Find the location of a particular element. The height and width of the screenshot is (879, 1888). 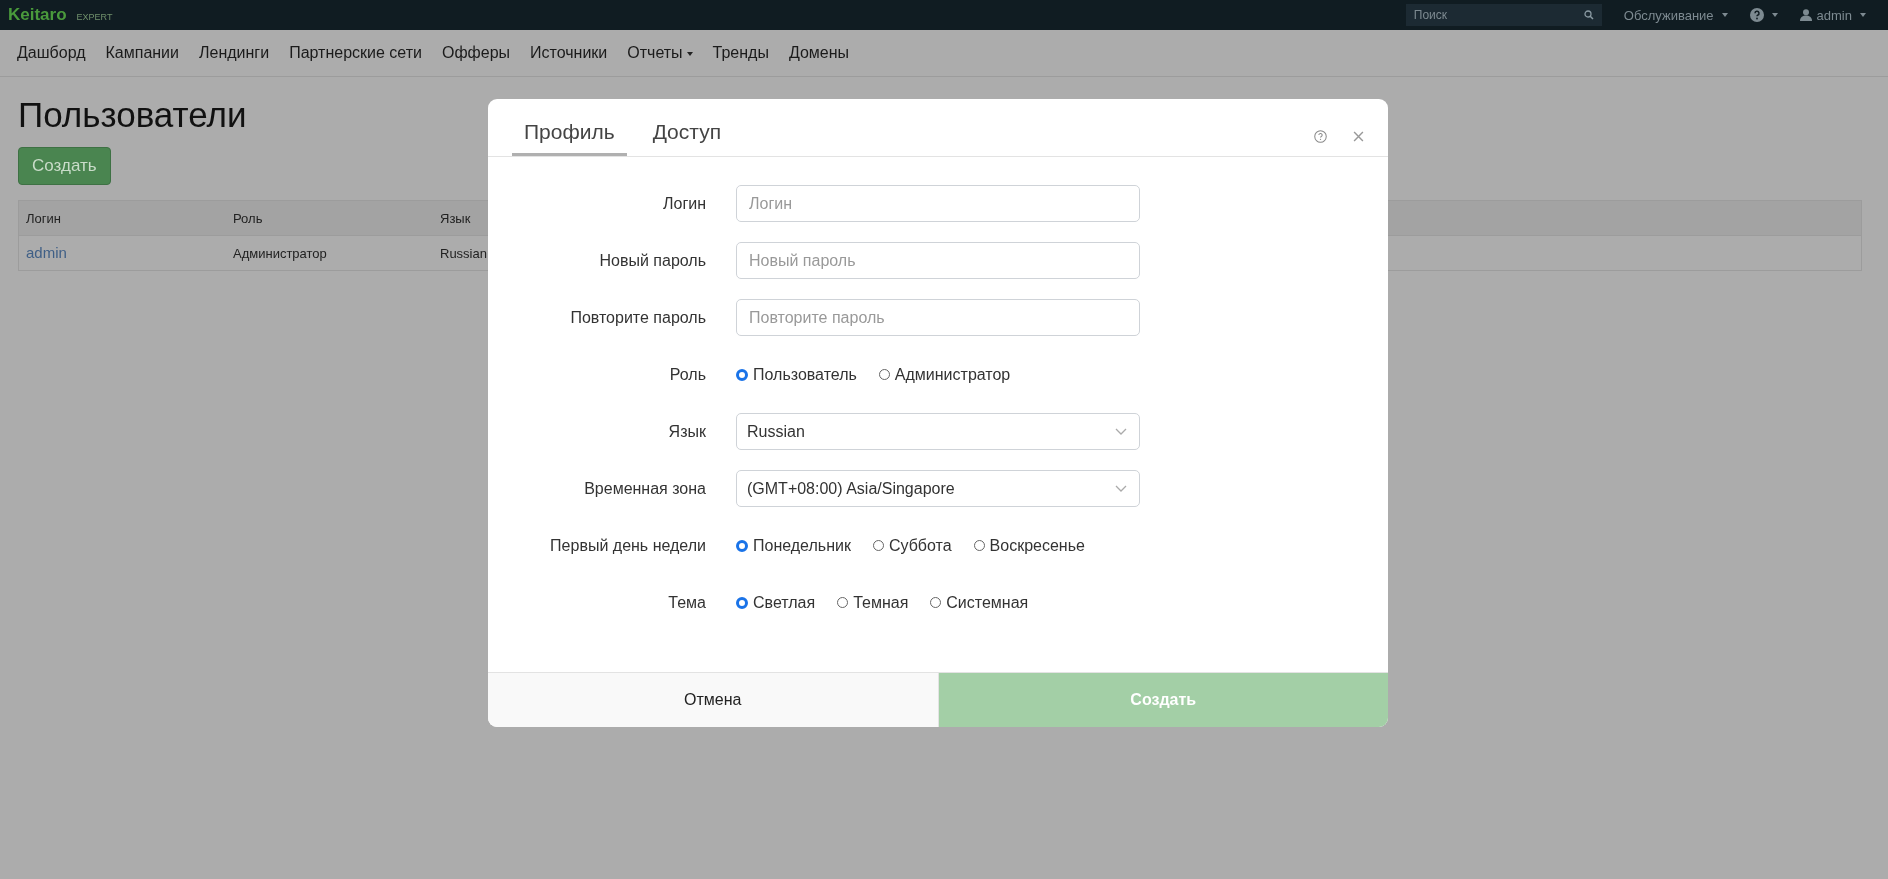

radio-option: Темная is located at coordinates (873, 602).